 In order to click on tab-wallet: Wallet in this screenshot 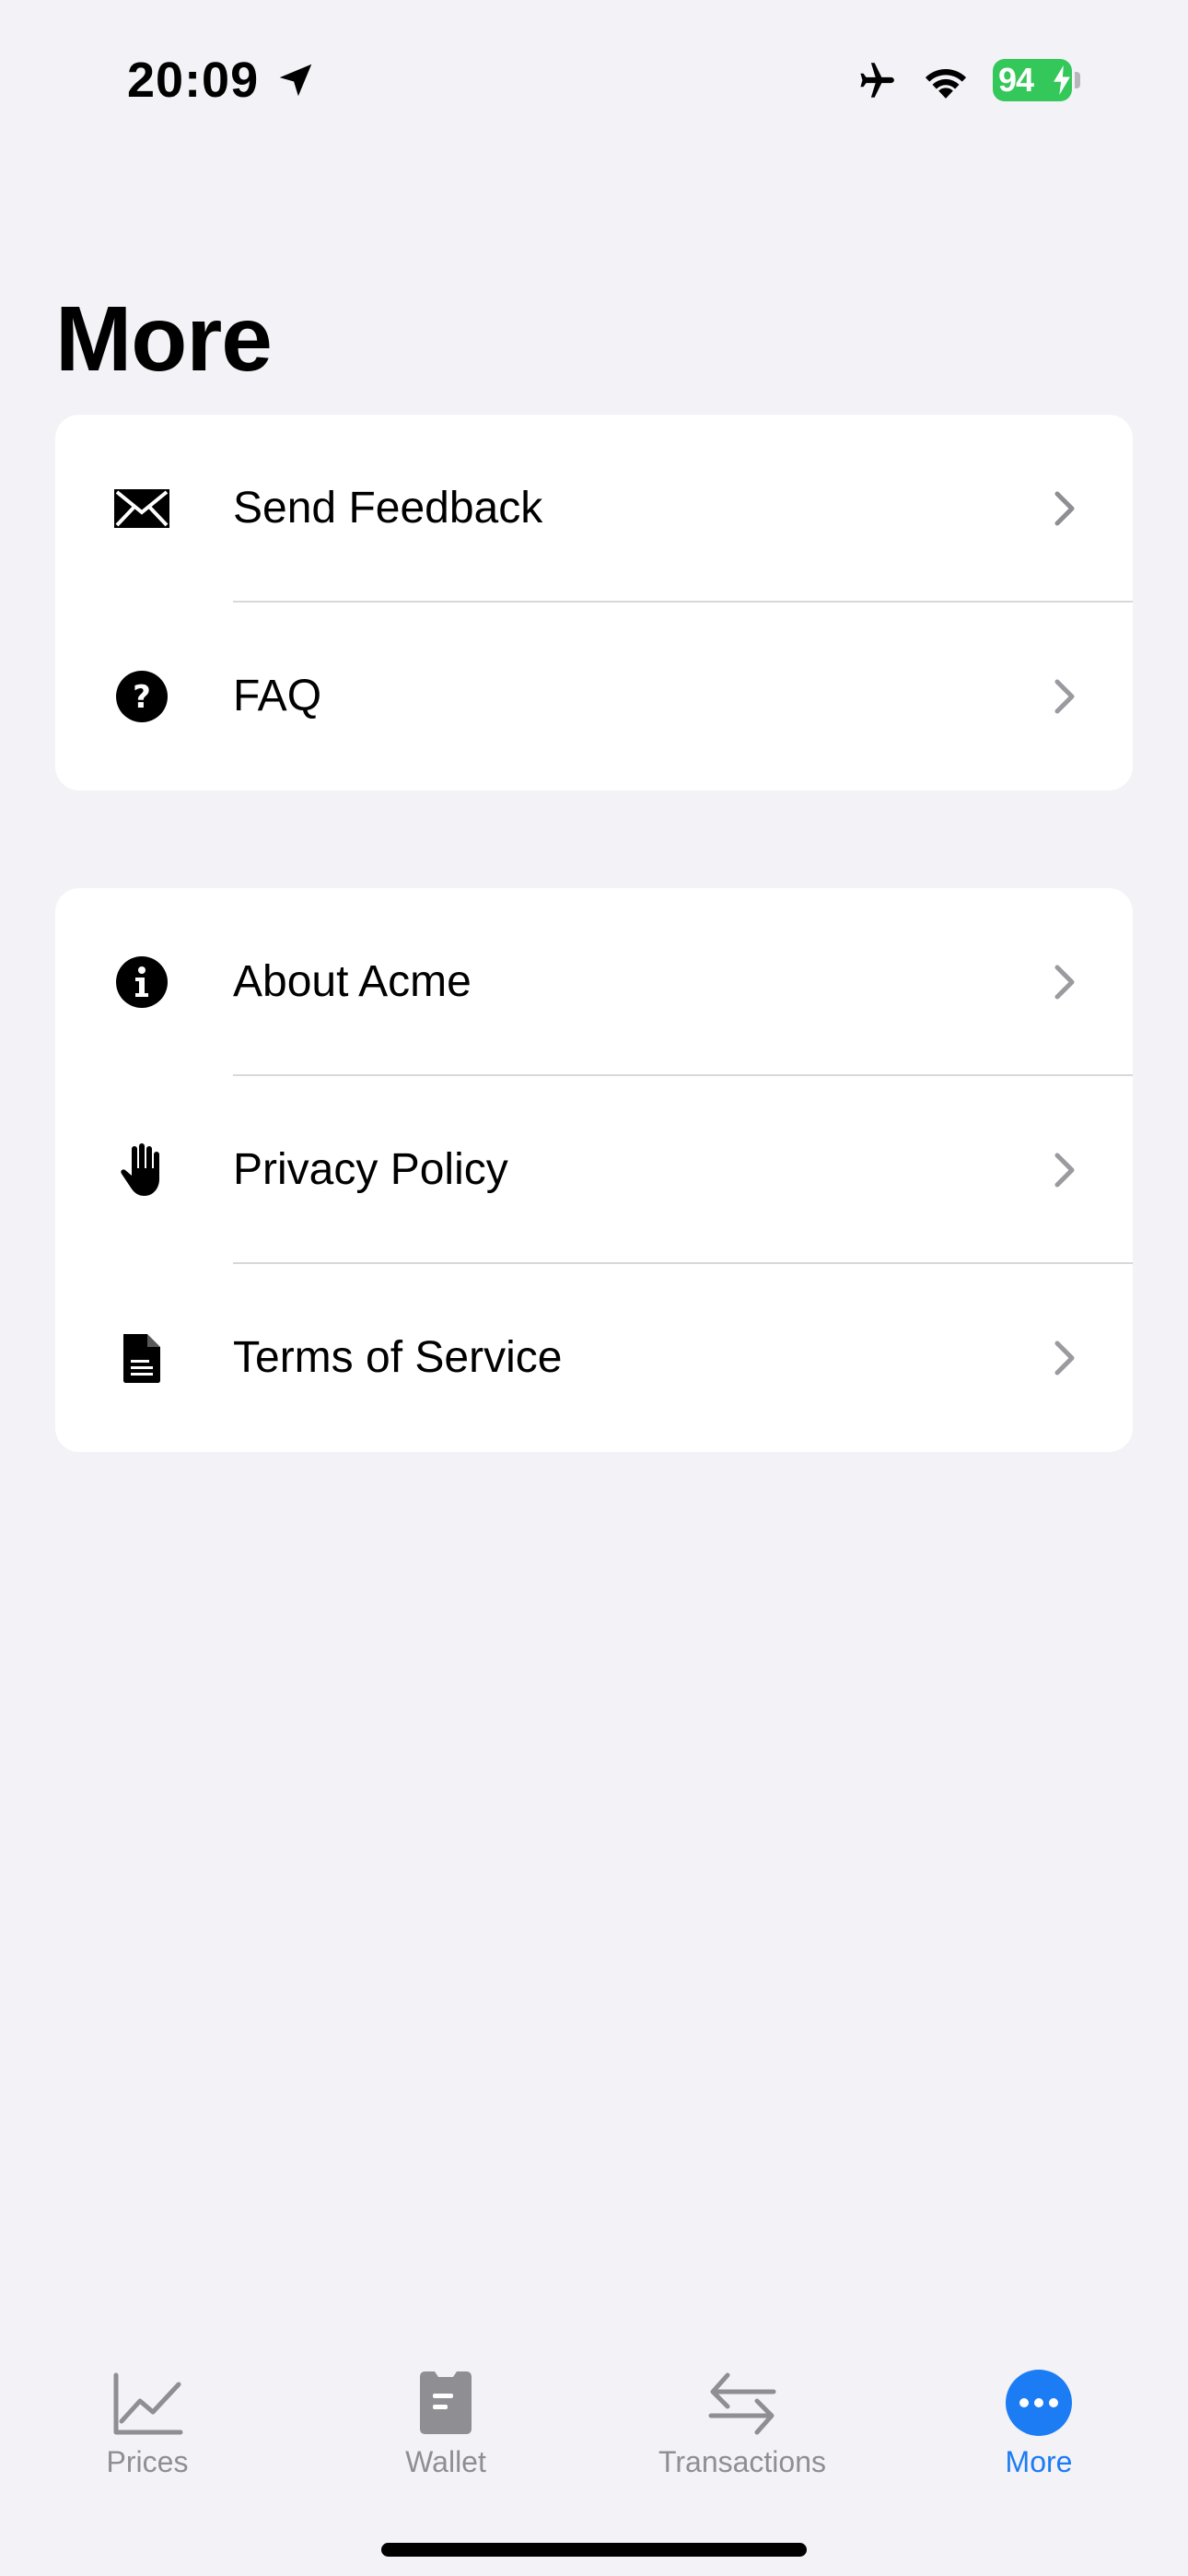, I will do `click(446, 2427)`.